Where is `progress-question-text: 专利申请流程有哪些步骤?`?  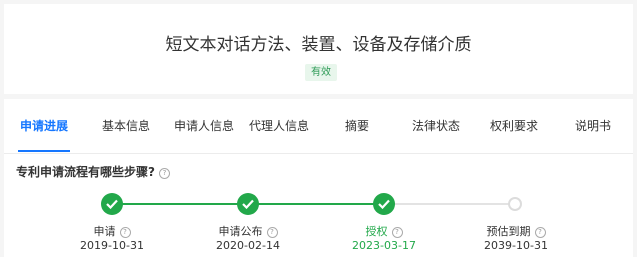
progress-question-text: 专利申请流程有哪些步骤? is located at coordinates (85, 172).